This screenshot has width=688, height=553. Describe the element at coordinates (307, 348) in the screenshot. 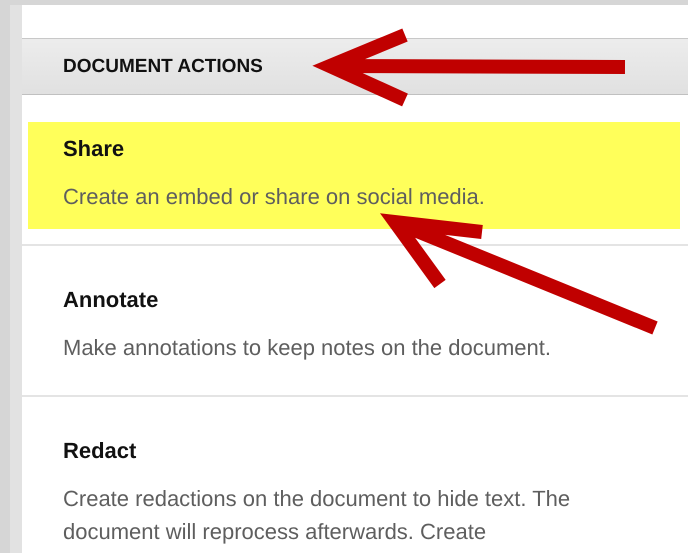

I see `action-description: Make annotations to keep notes on the document.` at that location.